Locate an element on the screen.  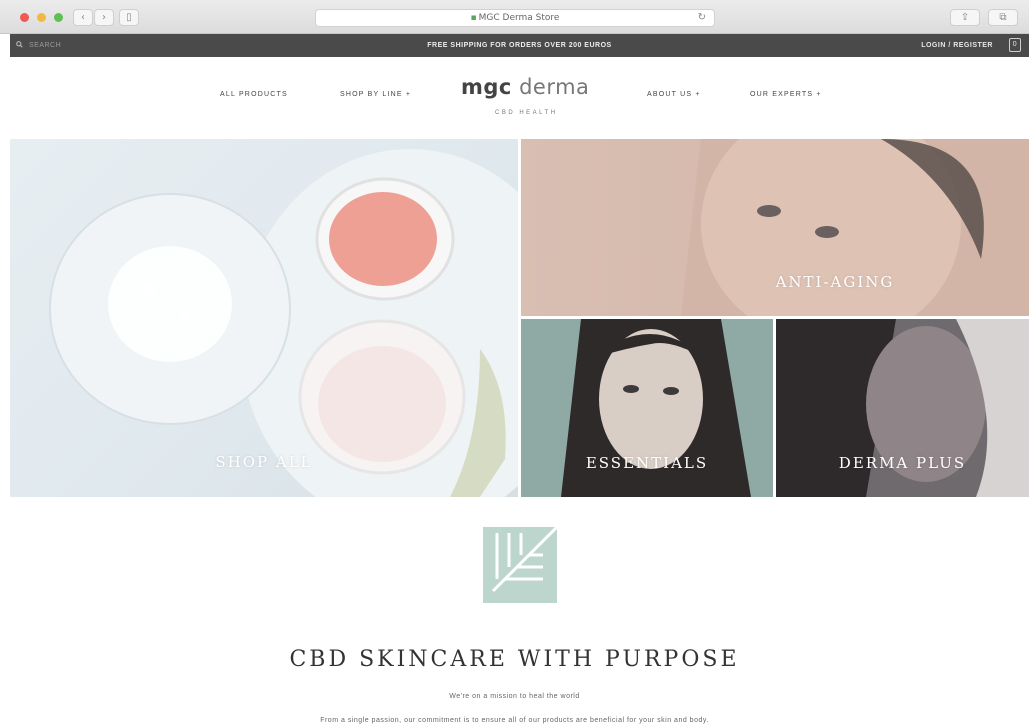
nav-all-products: ALL PRODUCTS is located at coordinates (254, 94).